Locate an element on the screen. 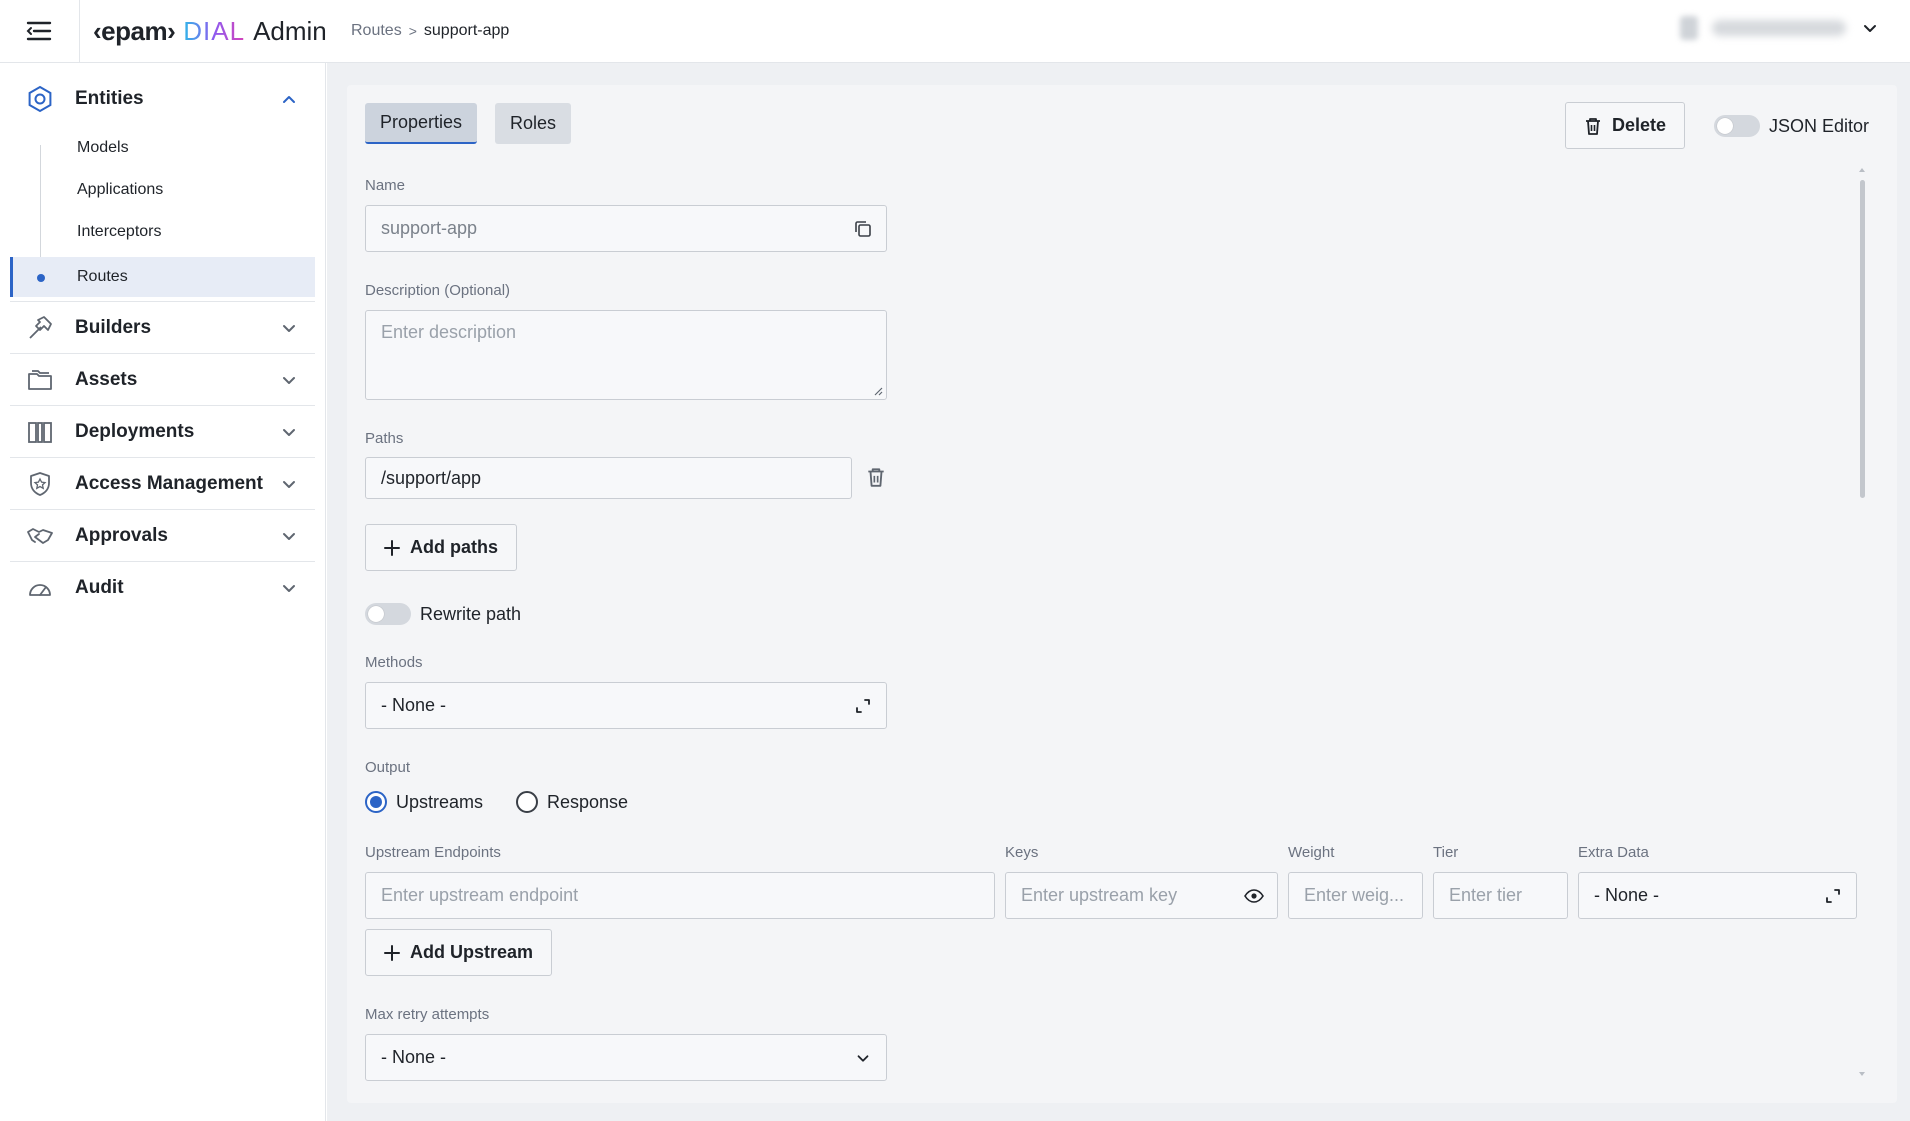 This screenshot has height=1121, width=1910. folder-icon is located at coordinates (40, 380).